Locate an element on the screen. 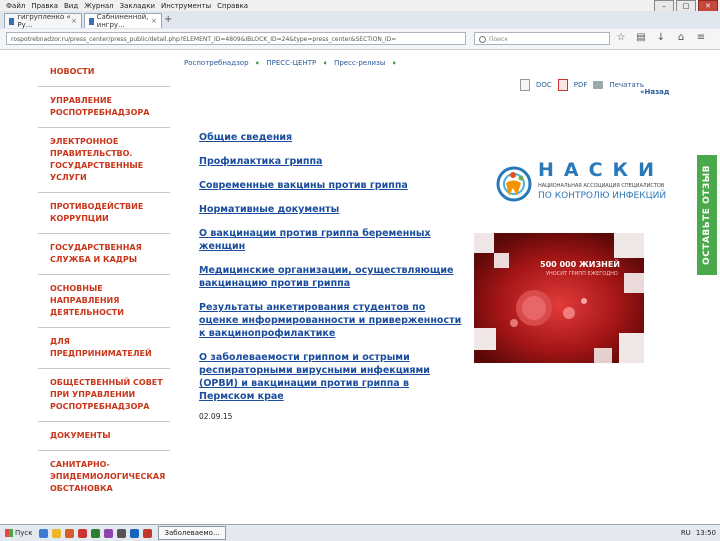  word-icon is located at coordinates (135, 533).